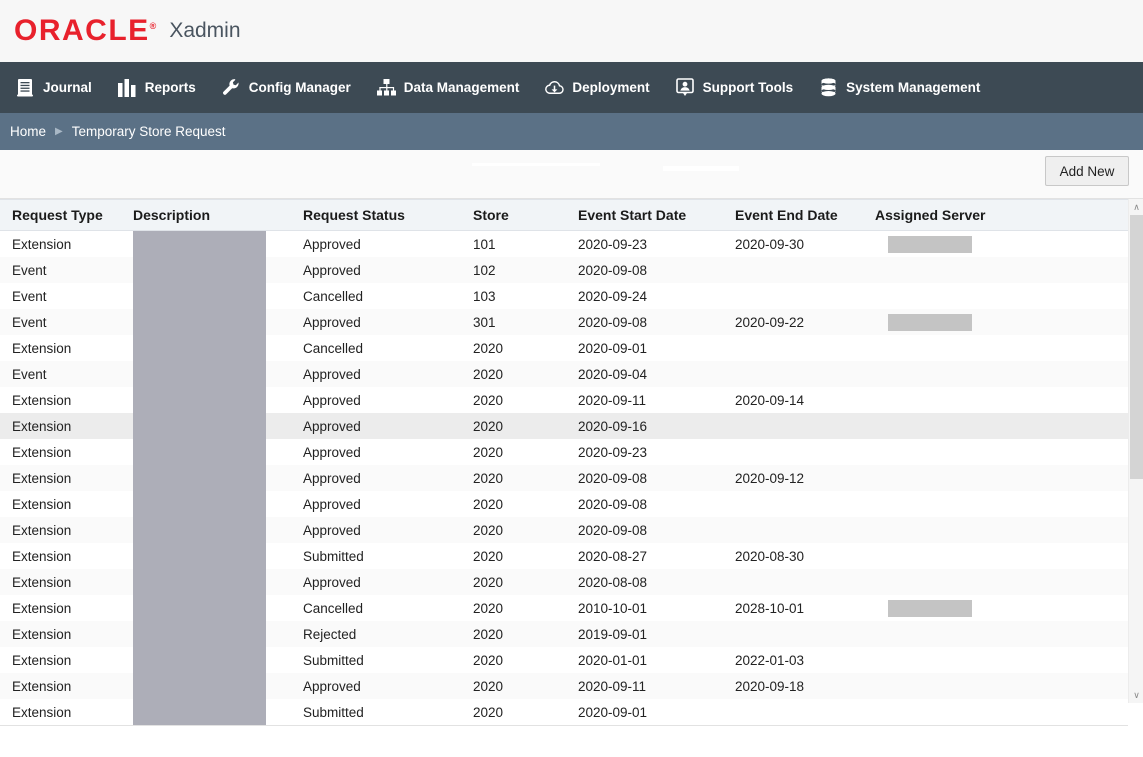 The image size is (1143, 757). What do you see at coordinates (29, 374) in the screenshot?
I see `cell-request-type: Event` at bounding box center [29, 374].